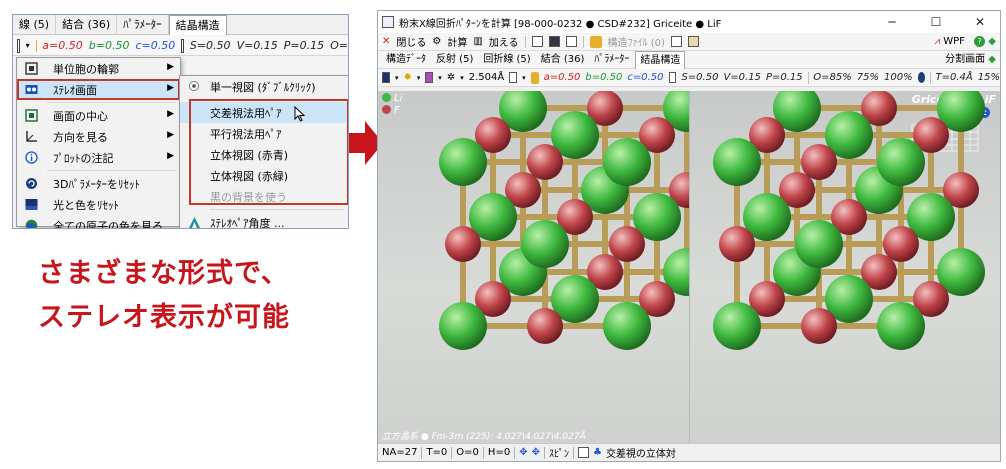 This screenshot has width=1006, height=469. Describe the element at coordinates (921, 77) in the screenshot. I see `reset-icon` at that location.